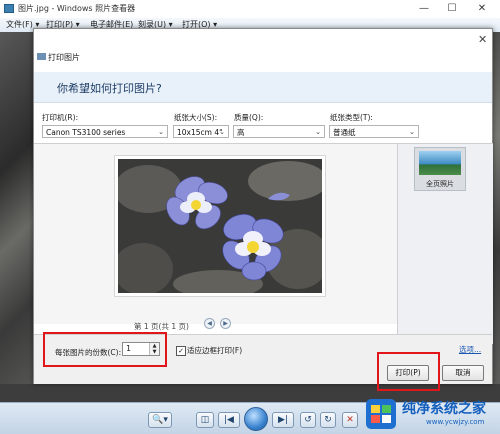 The image size is (500, 434). I want to click on layout-full-page-option: 全页照片, so click(440, 169).